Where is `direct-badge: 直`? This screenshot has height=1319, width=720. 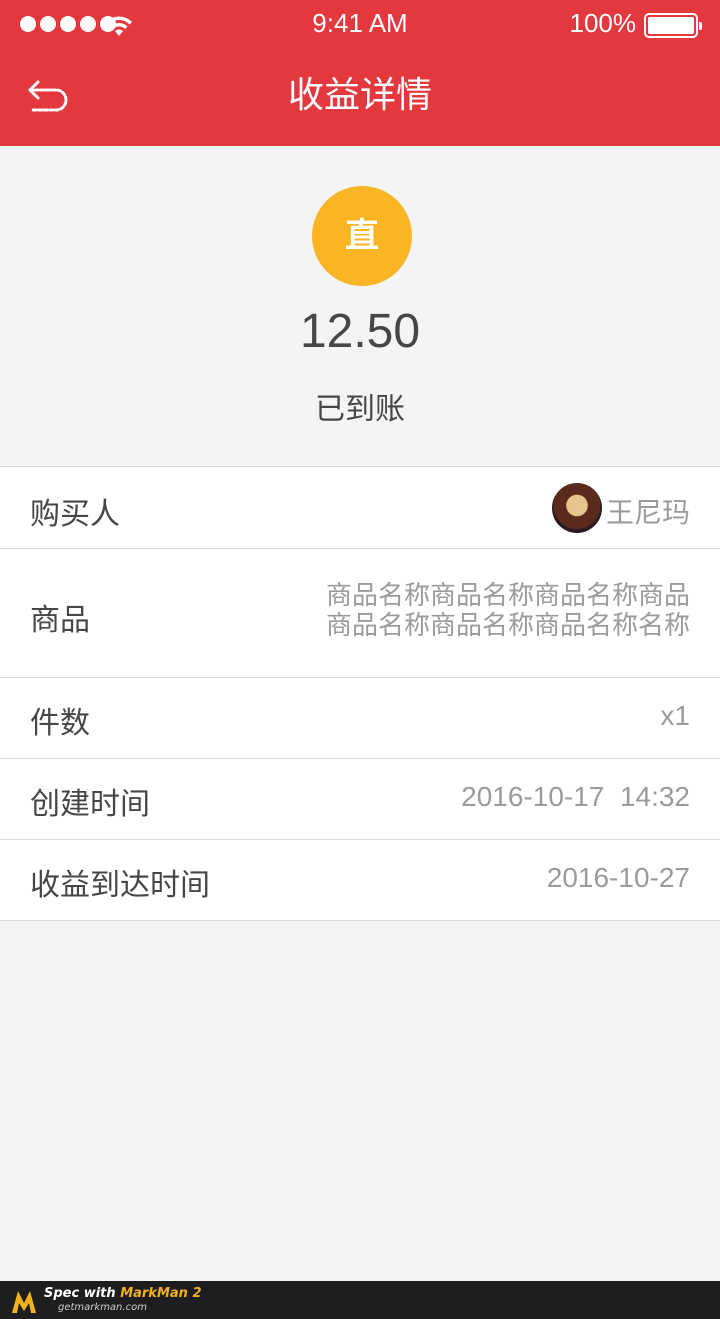
direct-badge: 直 is located at coordinates (362, 236).